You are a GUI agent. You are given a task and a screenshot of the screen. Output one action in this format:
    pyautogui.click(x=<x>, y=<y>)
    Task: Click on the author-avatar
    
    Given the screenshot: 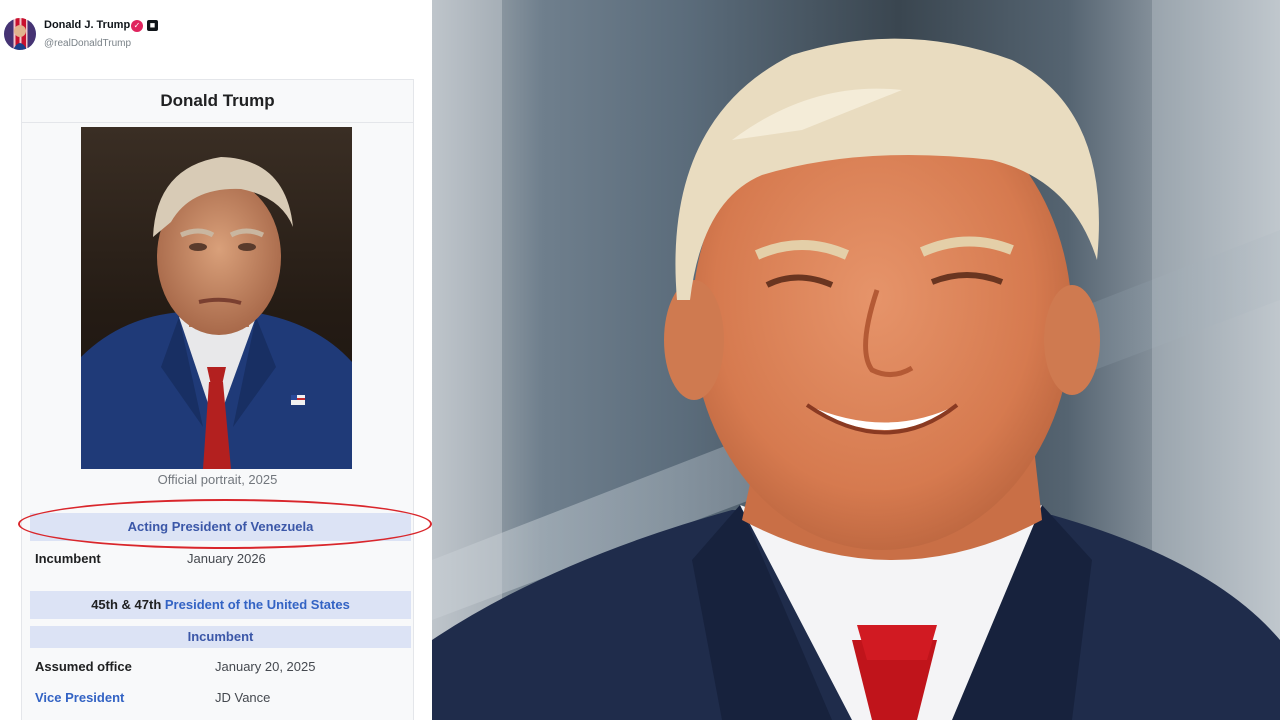 What is the action you would take?
    pyautogui.click(x=20, y=34)
    